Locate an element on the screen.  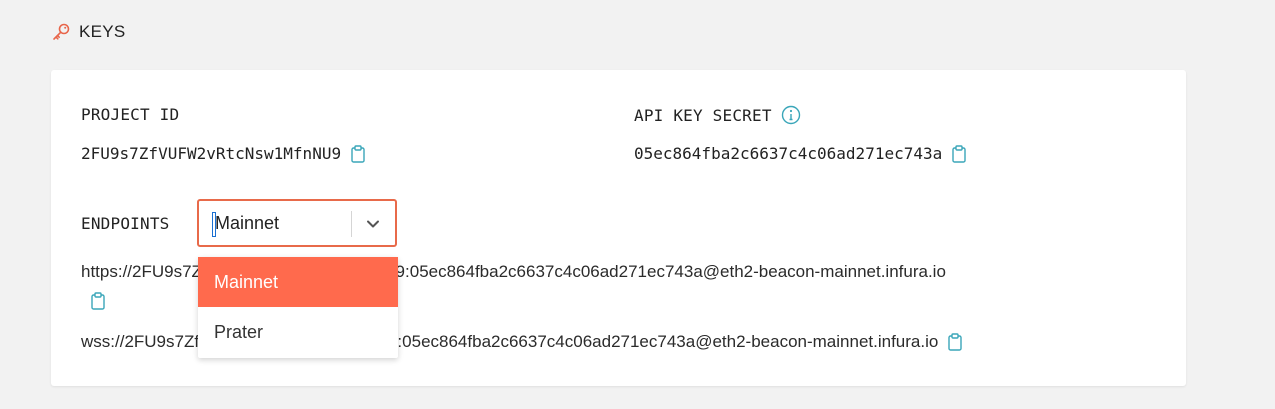
info-icon is located at coordinates (791, 115).